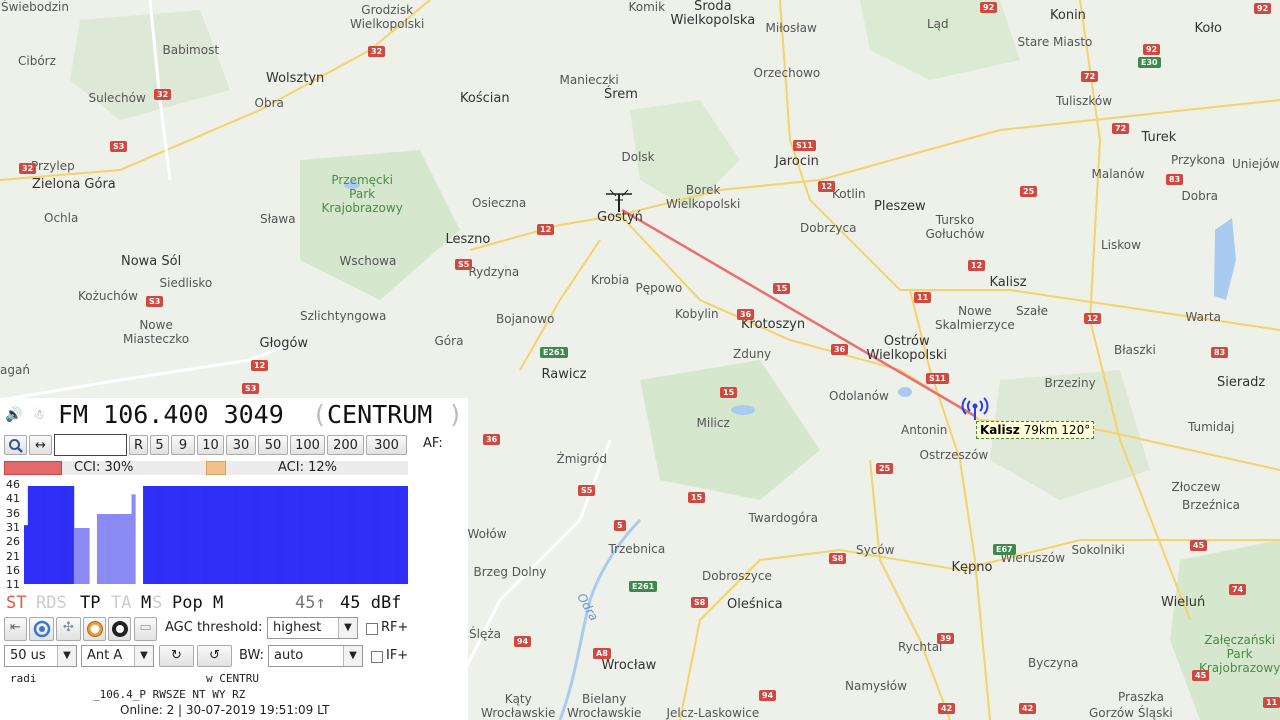 The width and height of the screenshot is (1280, 720). I want to click on signal-graph, so click(216, 535).